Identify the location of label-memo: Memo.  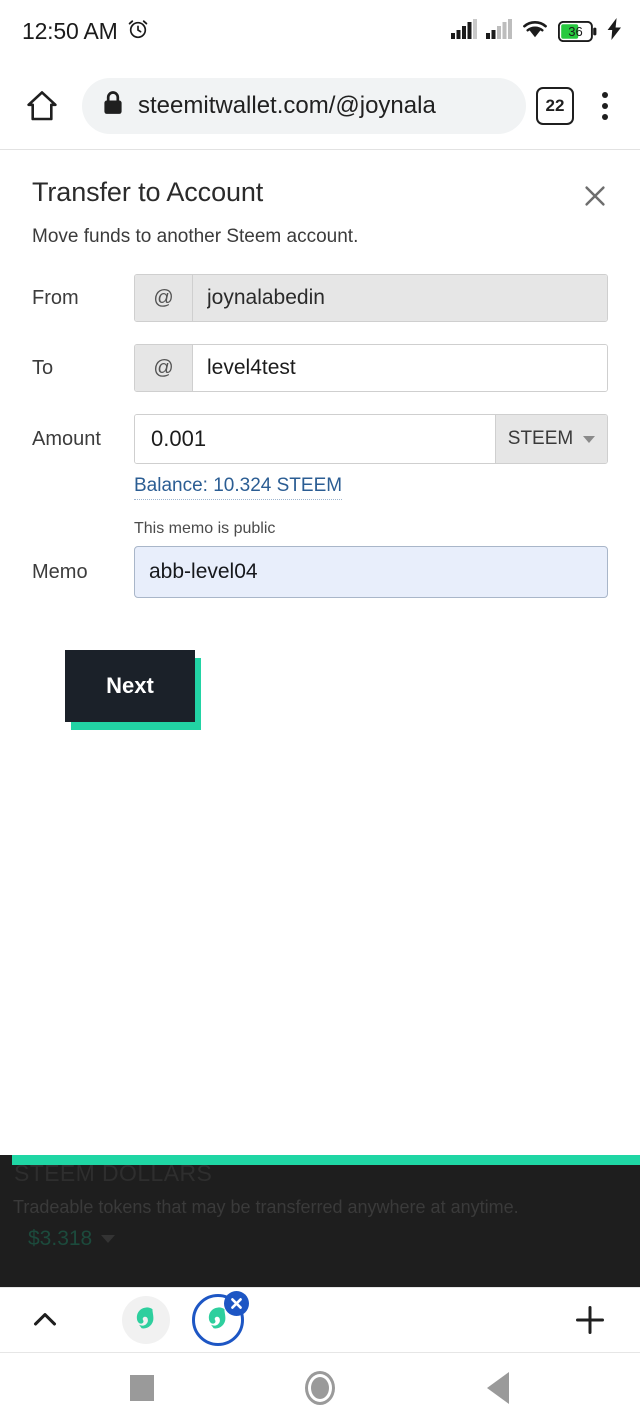
(60, 571).